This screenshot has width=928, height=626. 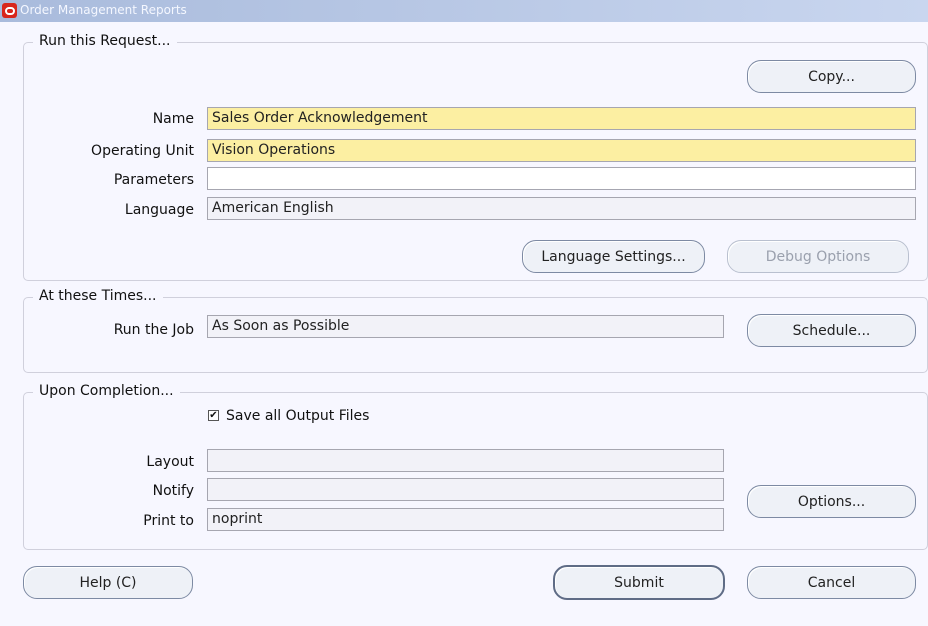 I want to click on language-field: American English, so click(x=561, y=208).